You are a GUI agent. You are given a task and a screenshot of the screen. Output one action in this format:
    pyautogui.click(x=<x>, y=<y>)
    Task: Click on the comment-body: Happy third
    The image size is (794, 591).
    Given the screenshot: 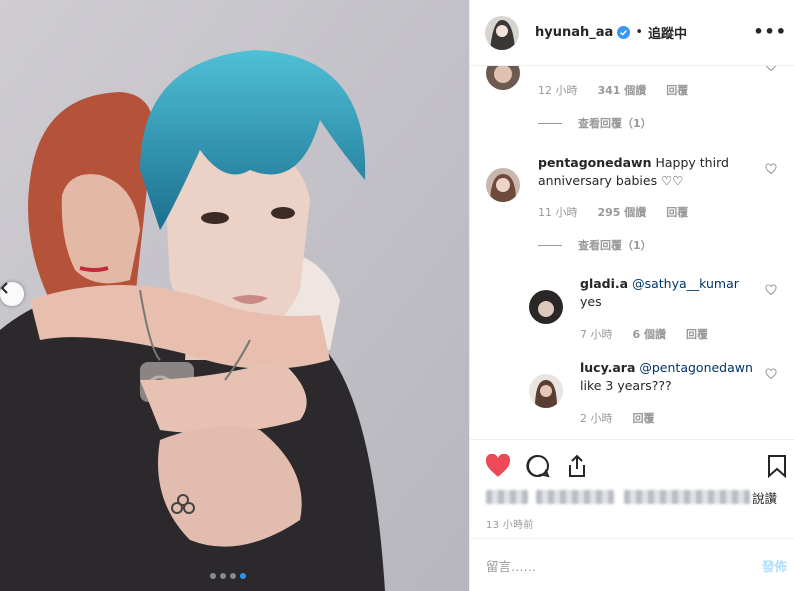 What is the action you would take?
    pyautogui.click(x=692, y=162)
    